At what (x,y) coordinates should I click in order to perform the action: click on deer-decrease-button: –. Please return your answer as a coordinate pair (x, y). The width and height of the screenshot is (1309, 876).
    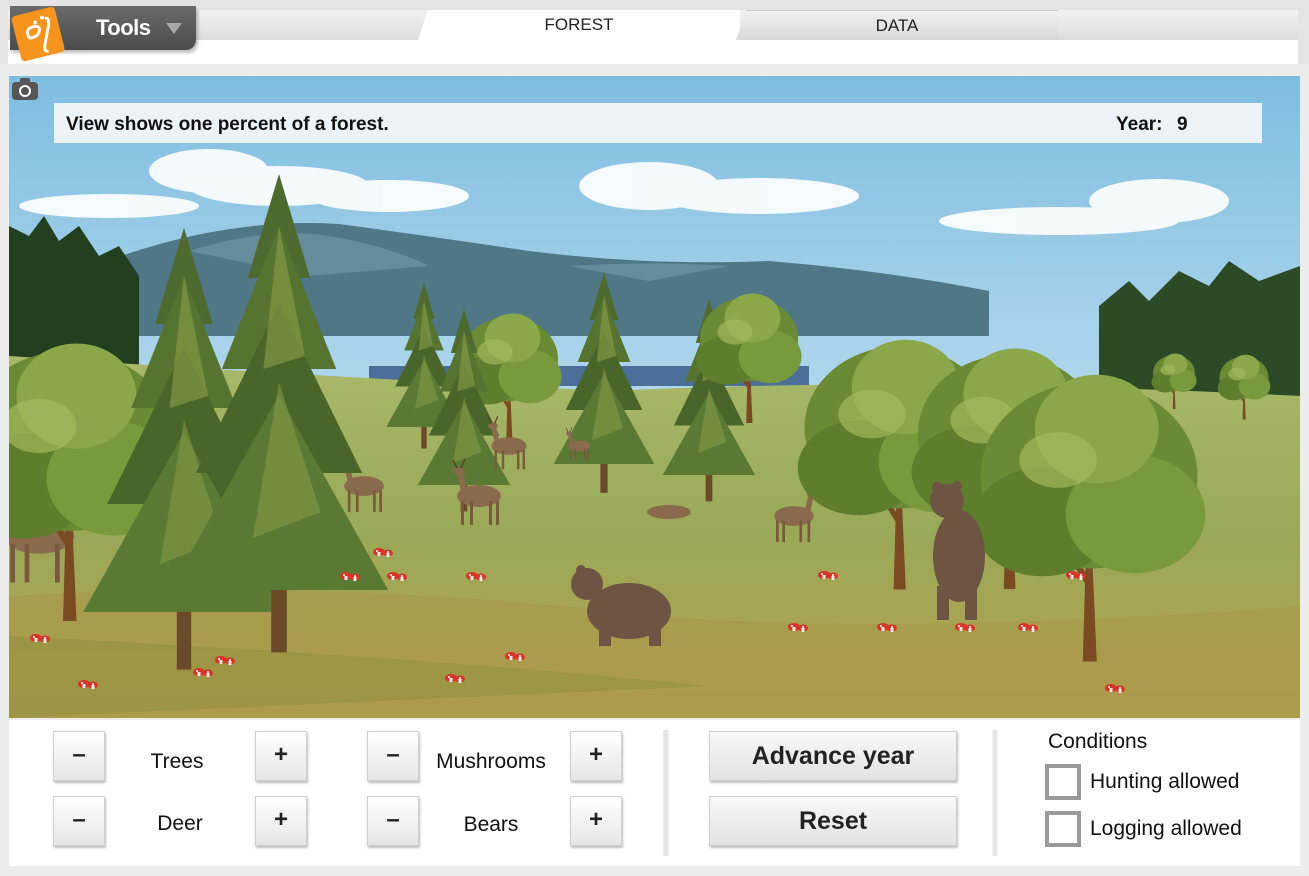
    Looking at the image, I should click on (79, 821).